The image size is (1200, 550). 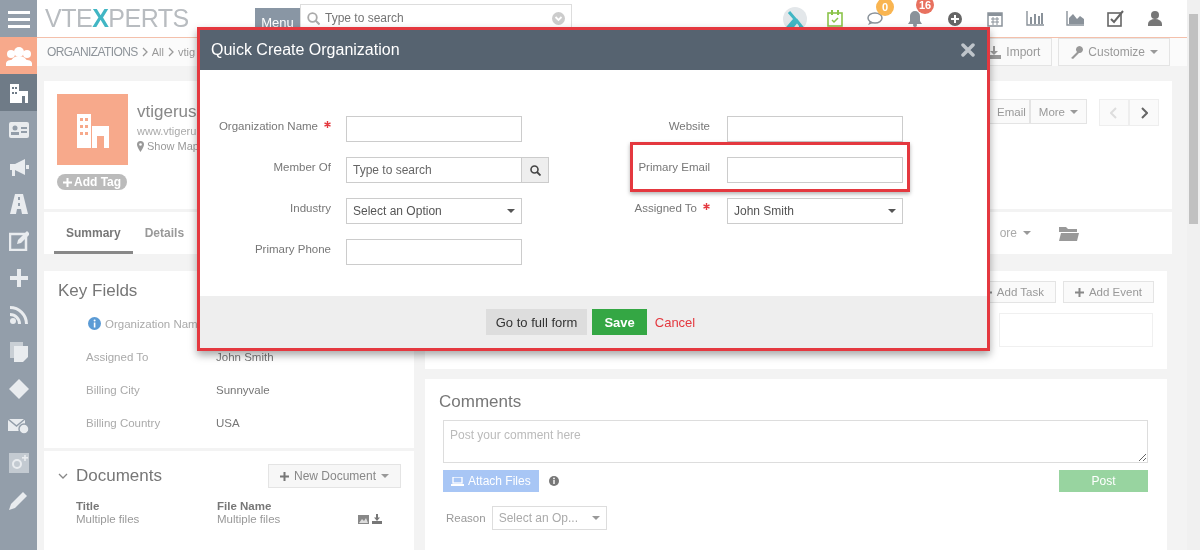 I want to click on field-label: Website, so click(x=688, y=125).